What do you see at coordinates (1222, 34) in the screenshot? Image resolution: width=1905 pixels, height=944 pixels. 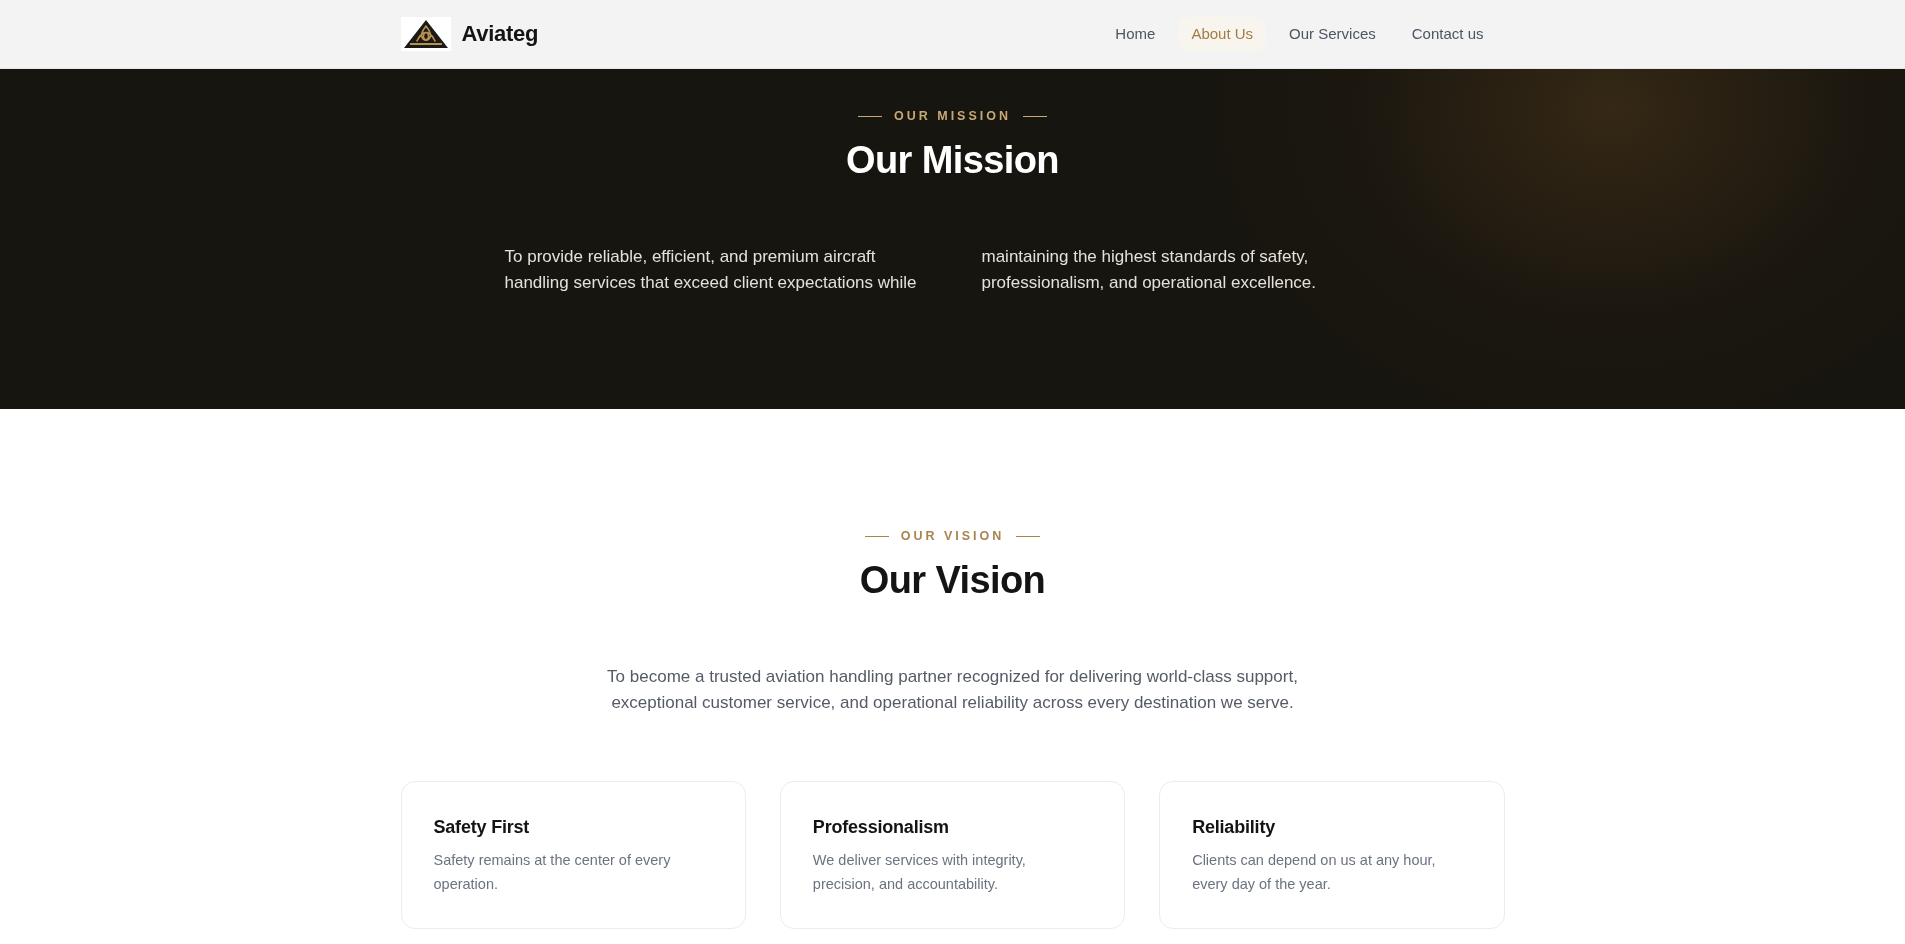 I see `nav-link: About Us` at bounding box center [1222, 34].